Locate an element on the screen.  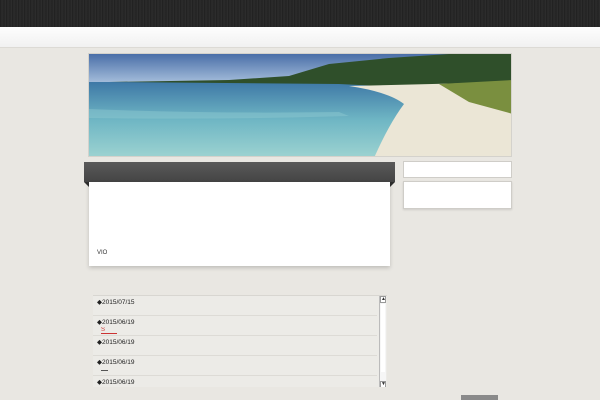
page-top-button is located at coordinates (479, 397).